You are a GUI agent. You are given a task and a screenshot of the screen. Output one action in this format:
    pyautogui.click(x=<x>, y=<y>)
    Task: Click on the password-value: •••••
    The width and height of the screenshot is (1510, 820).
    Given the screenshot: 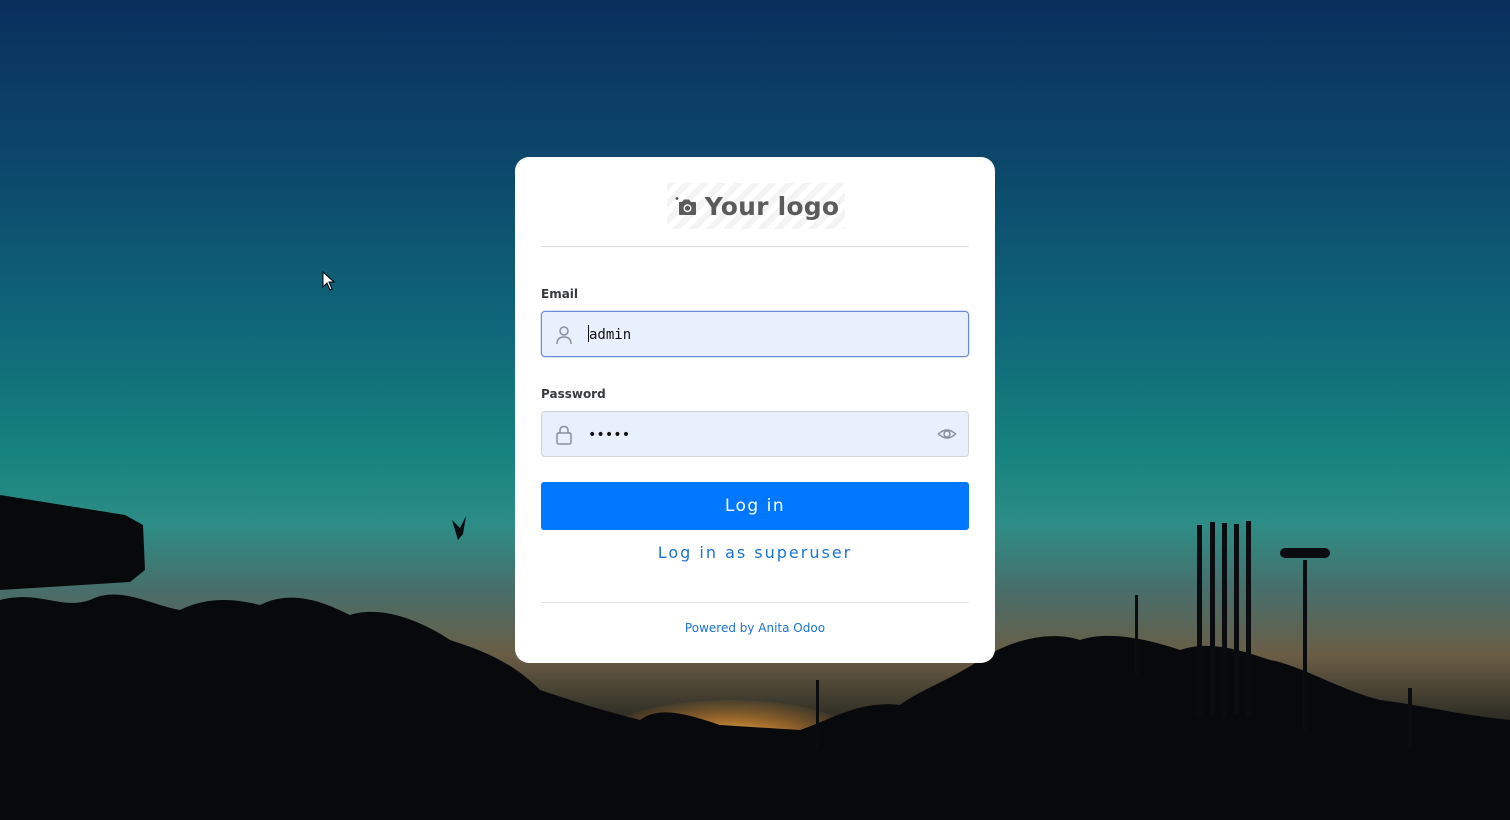 What is the action you would take?
    pyautogui.click(x=609, y=435)
    